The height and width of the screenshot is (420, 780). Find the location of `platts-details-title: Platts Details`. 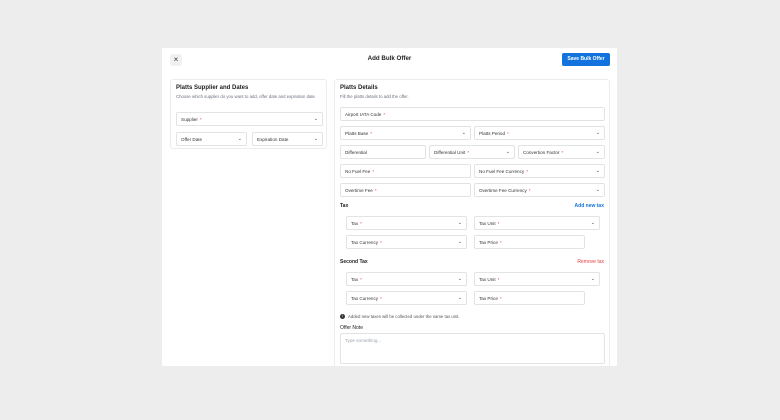

platts-details-title: Platts Details is located at coordinates (359, 88).